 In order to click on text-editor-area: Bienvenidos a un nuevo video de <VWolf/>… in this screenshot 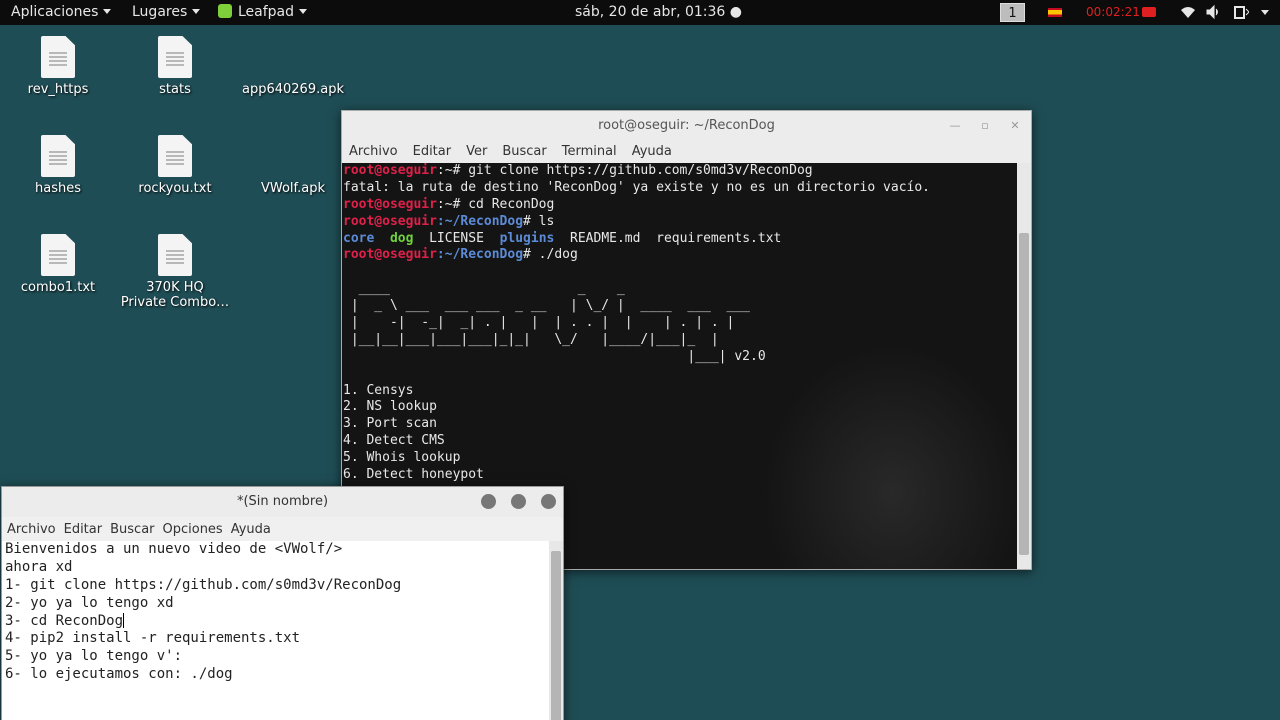, I will do `click(275, 630)`.